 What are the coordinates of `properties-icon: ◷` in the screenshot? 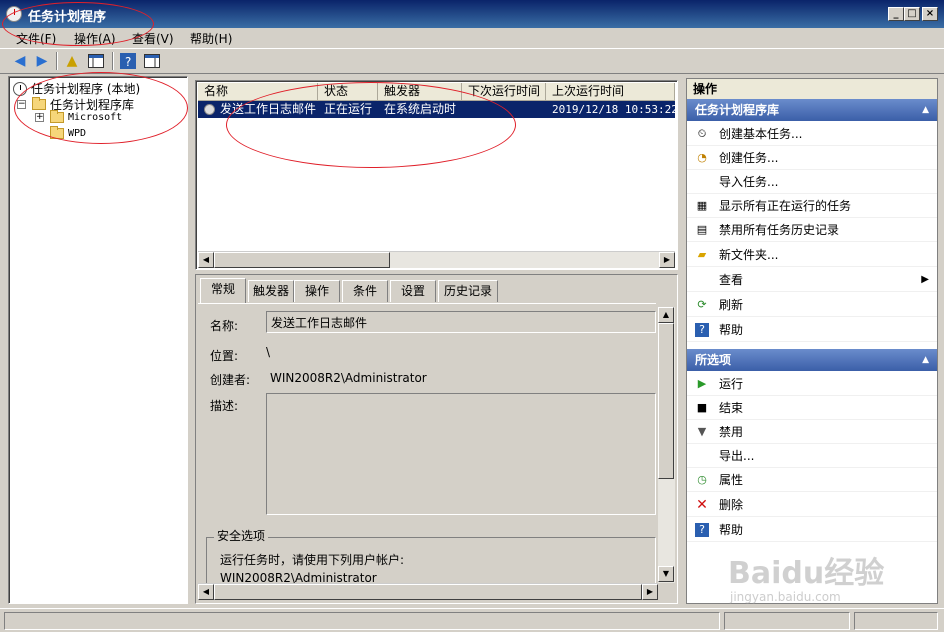 It's located at (702, 479).